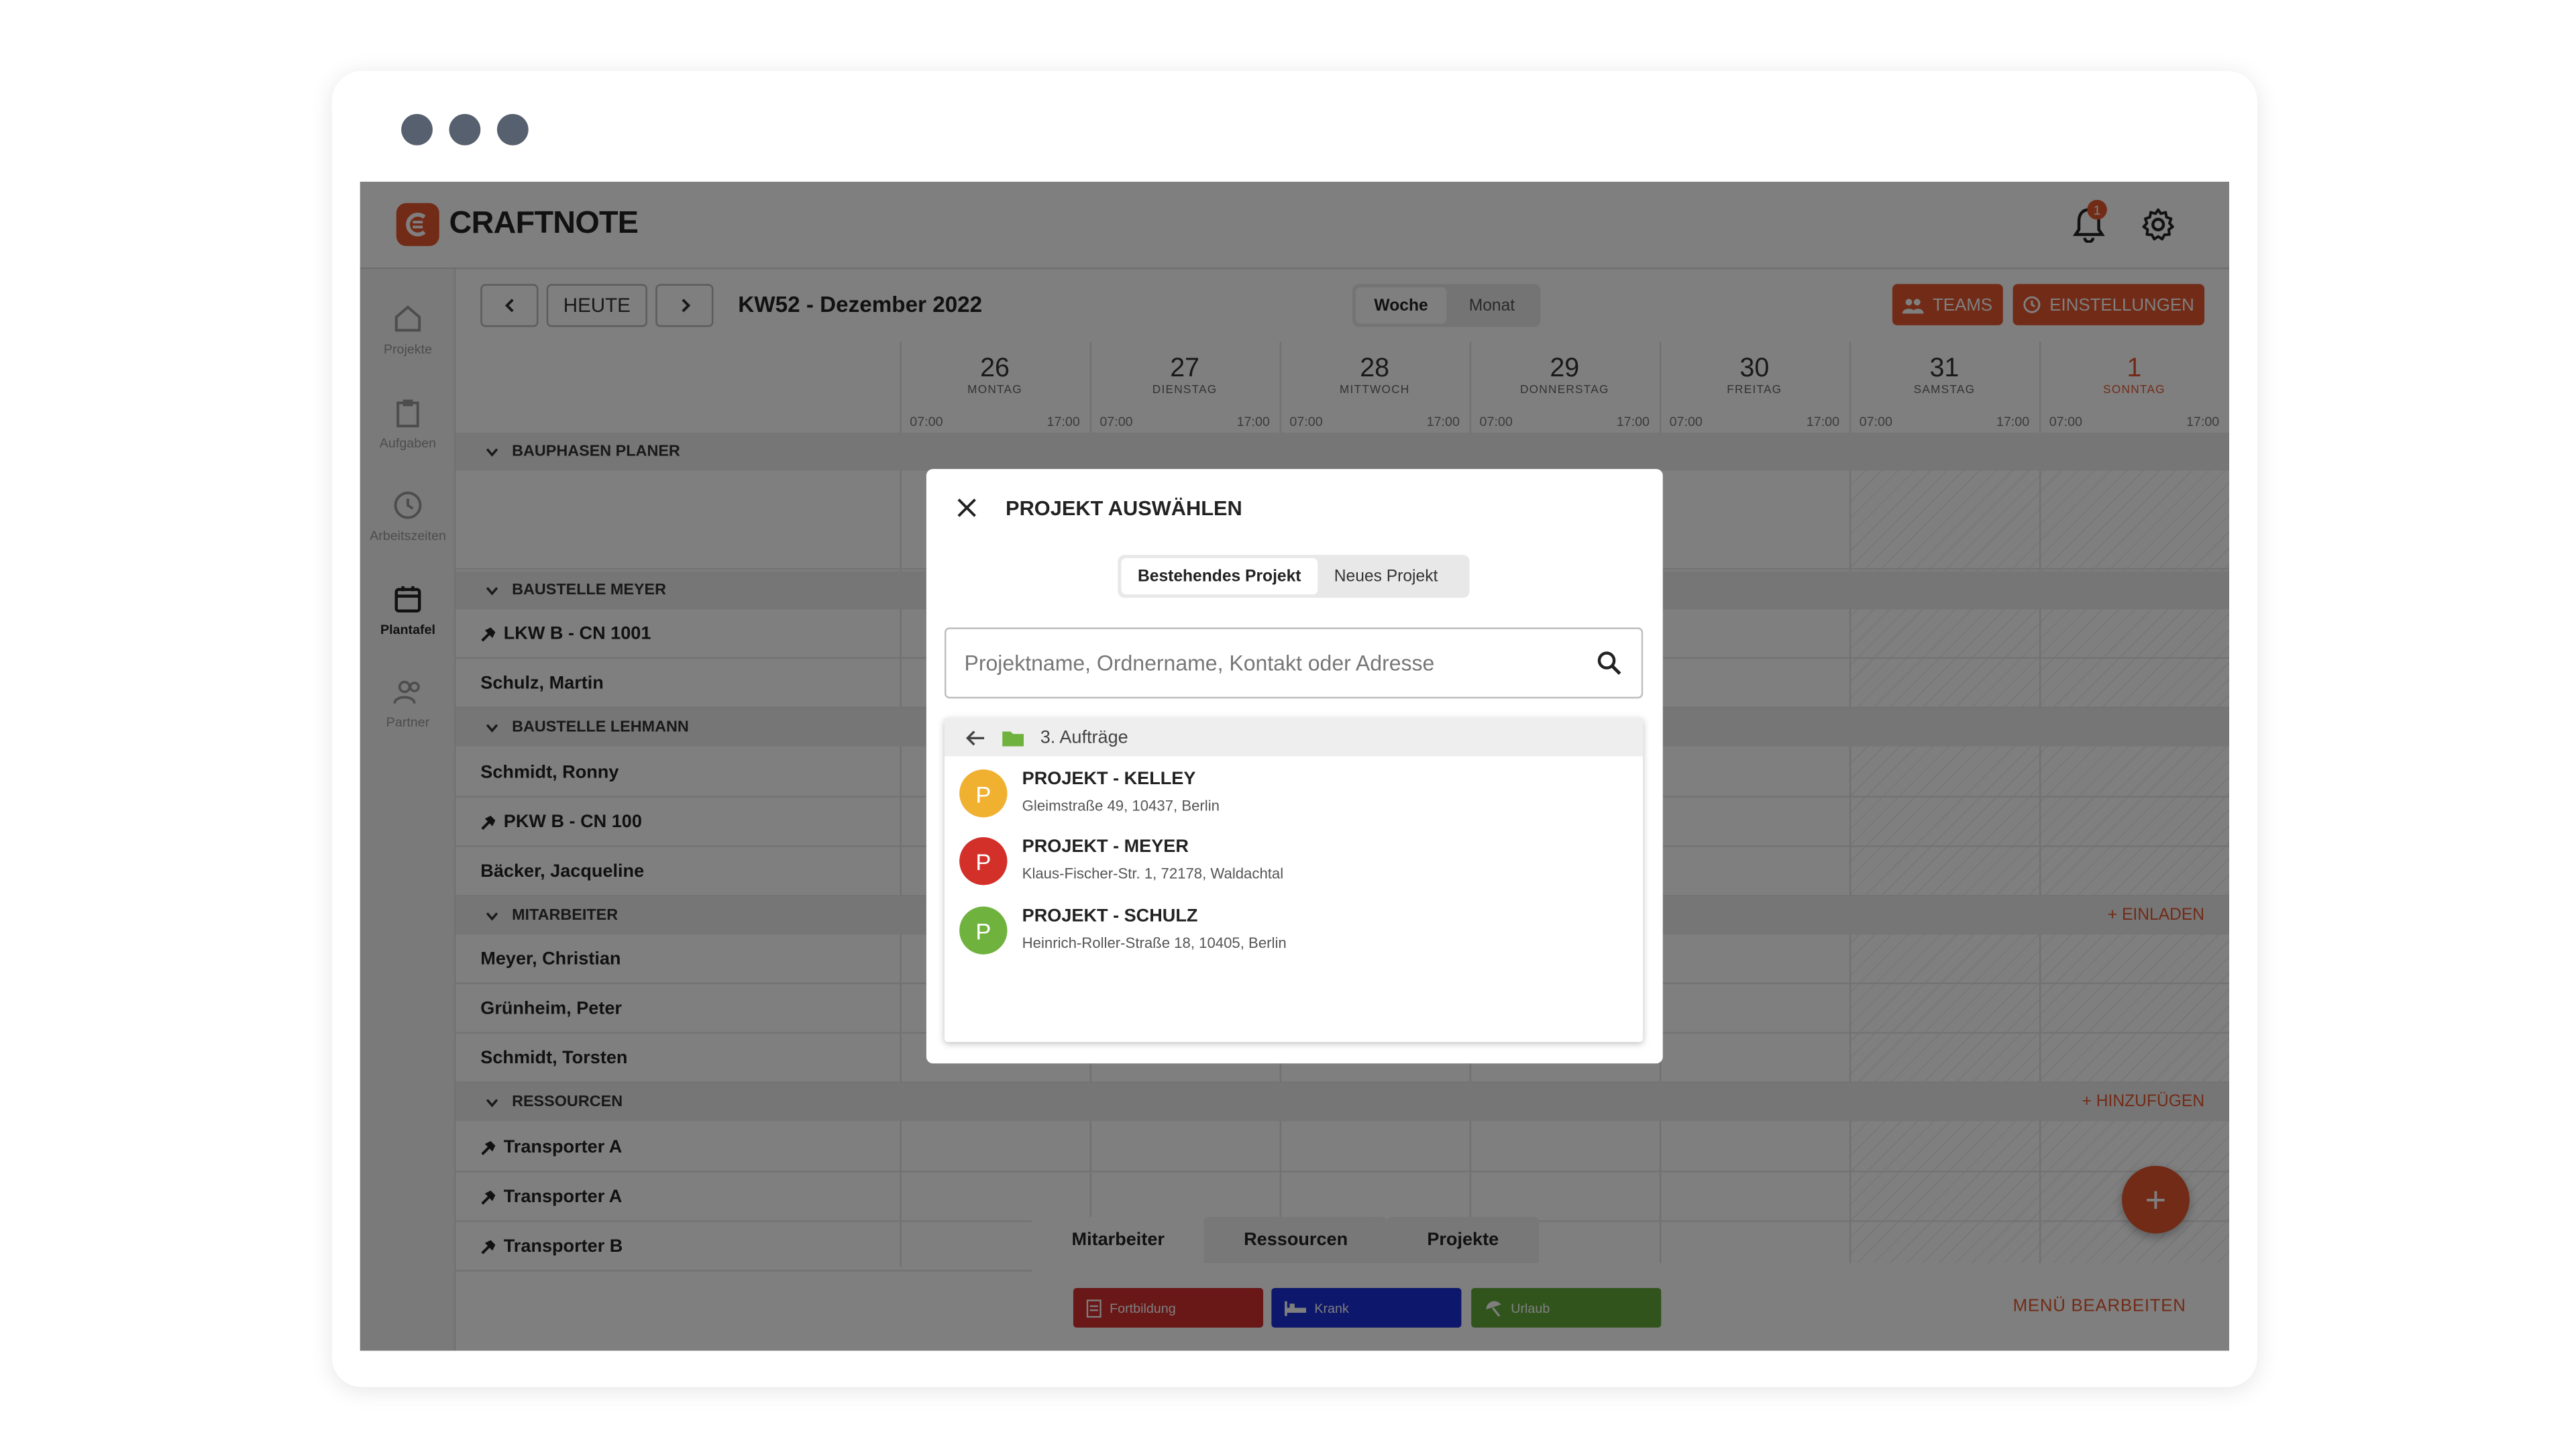 The width and height of the screenshot is (2576, 1449). Describe the element at coordinates (1110, 916) in the screenshot. I see `project-name: PROJEKT - SCHULZ` at that location.